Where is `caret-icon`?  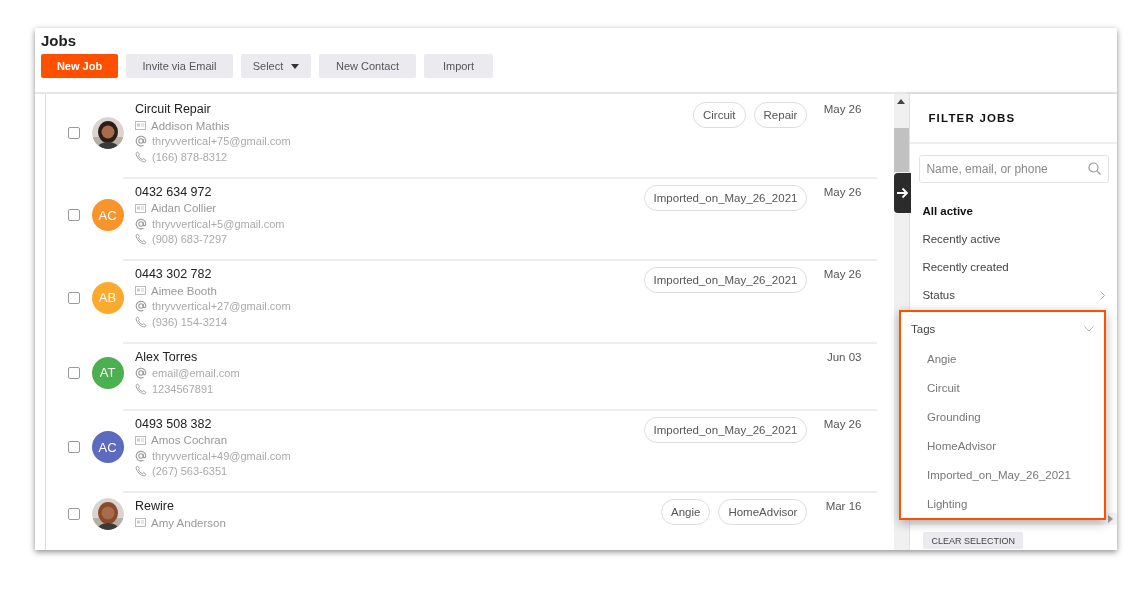 caret-icon is located at coordinates (295, 66).